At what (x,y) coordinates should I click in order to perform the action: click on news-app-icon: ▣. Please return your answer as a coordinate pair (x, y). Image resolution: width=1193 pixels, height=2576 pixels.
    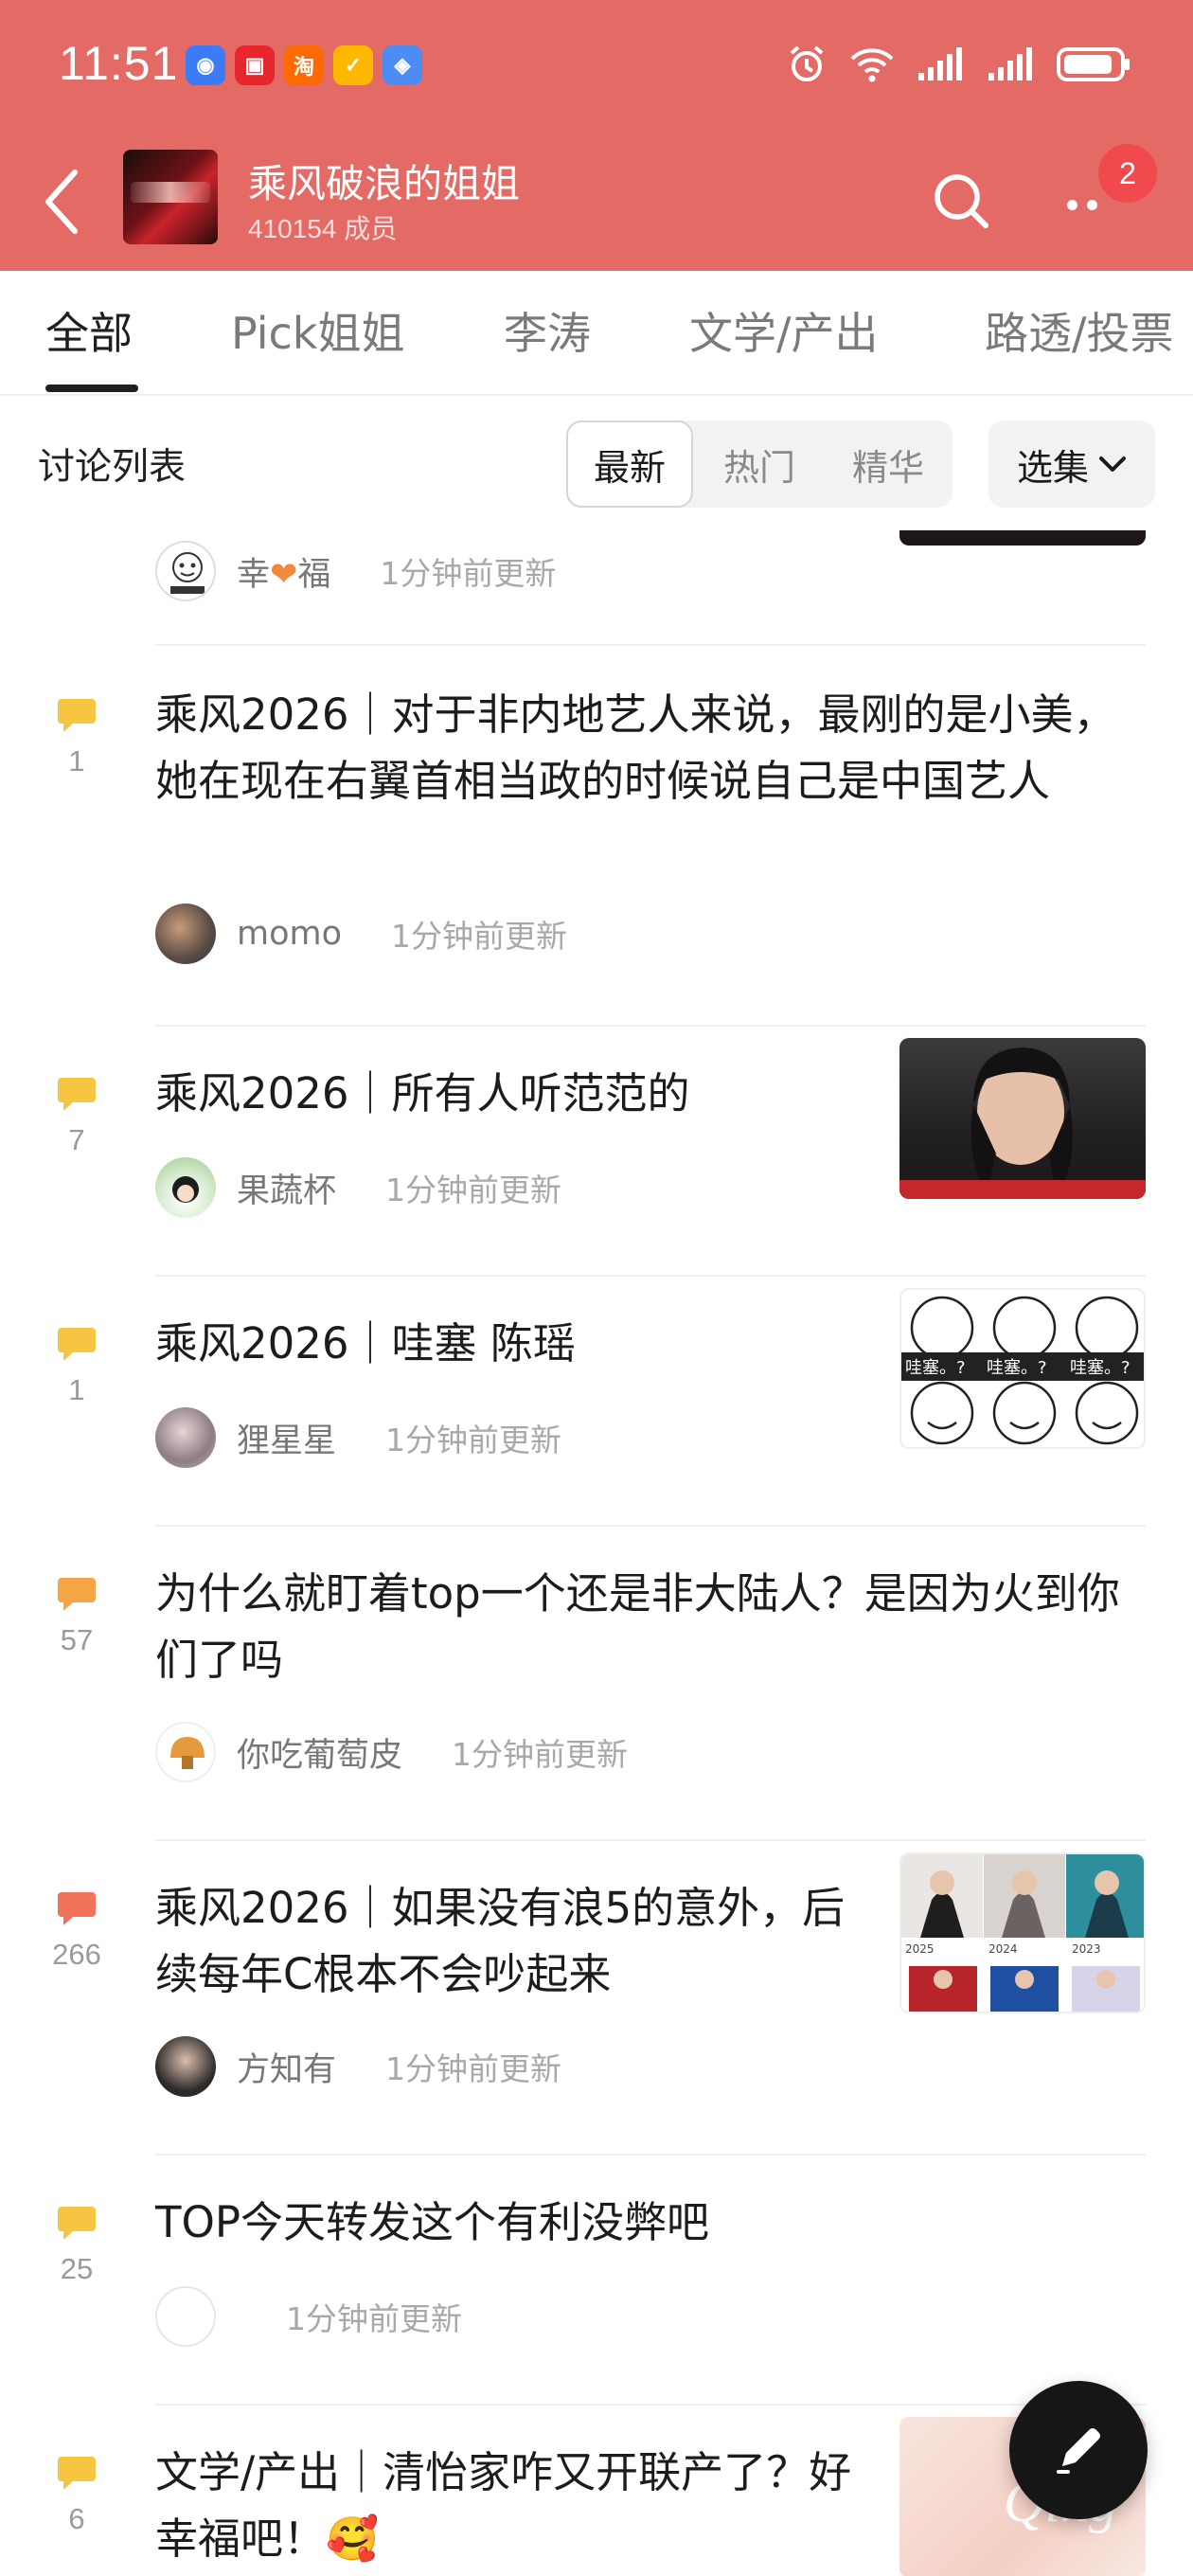
    Looking at the image, I should click on (255, 65).